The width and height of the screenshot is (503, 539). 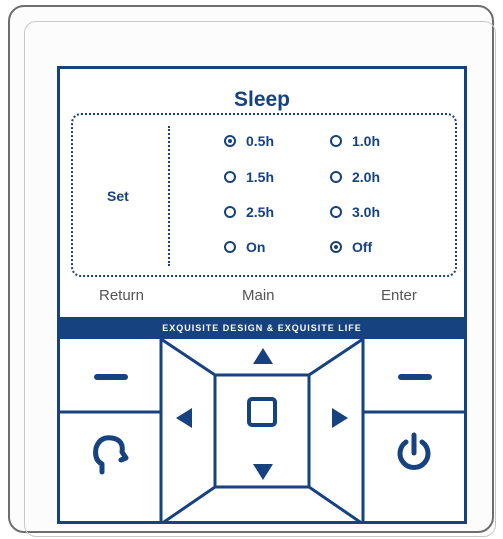 I want to click on option-0-5h: 0.5h, so click(x=249, y=141).